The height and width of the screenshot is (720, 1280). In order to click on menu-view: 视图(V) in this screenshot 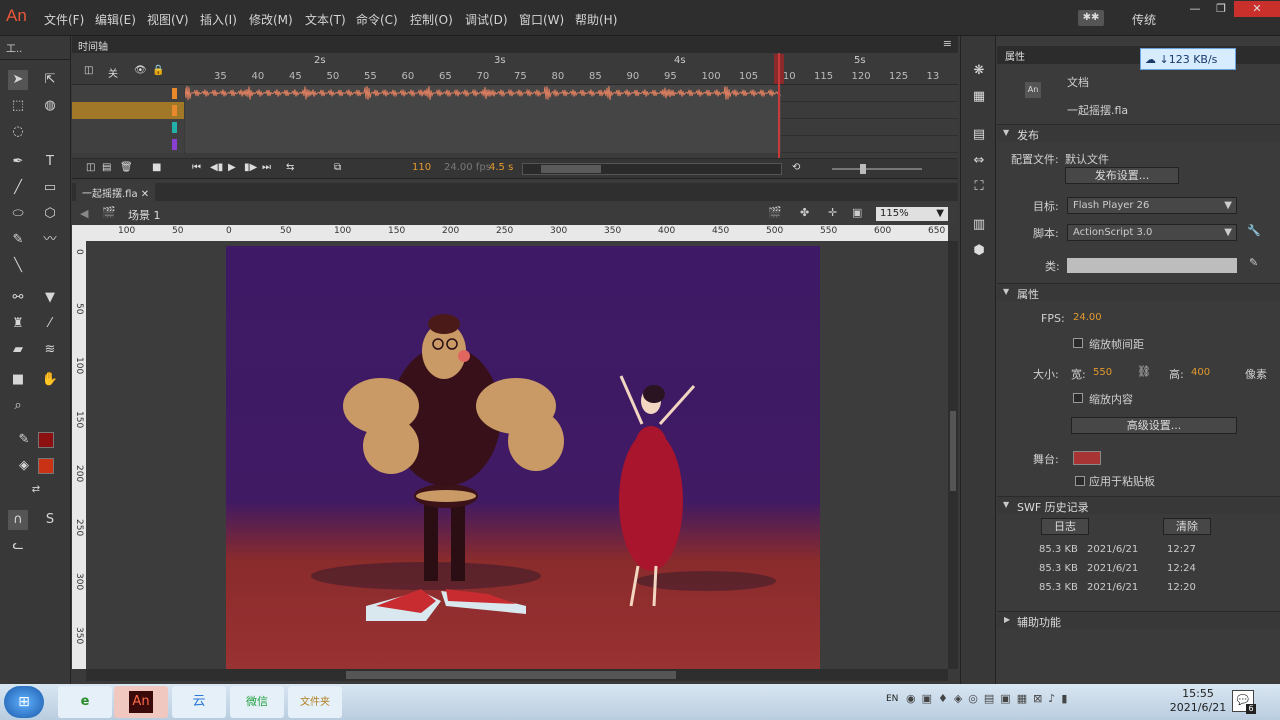, I will do `click(168, 19)`.